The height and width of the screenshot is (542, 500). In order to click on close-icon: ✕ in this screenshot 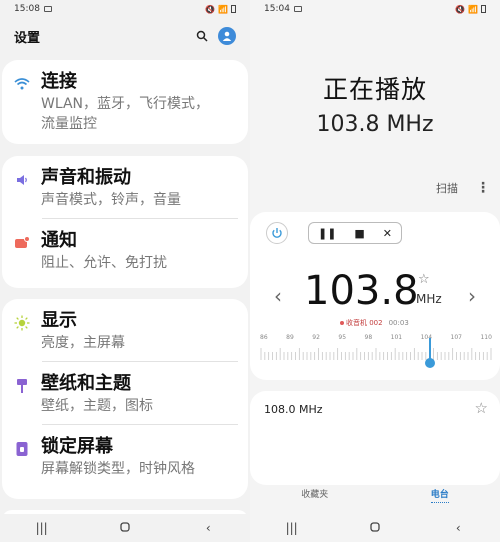, I will do `click(387, 233)`.